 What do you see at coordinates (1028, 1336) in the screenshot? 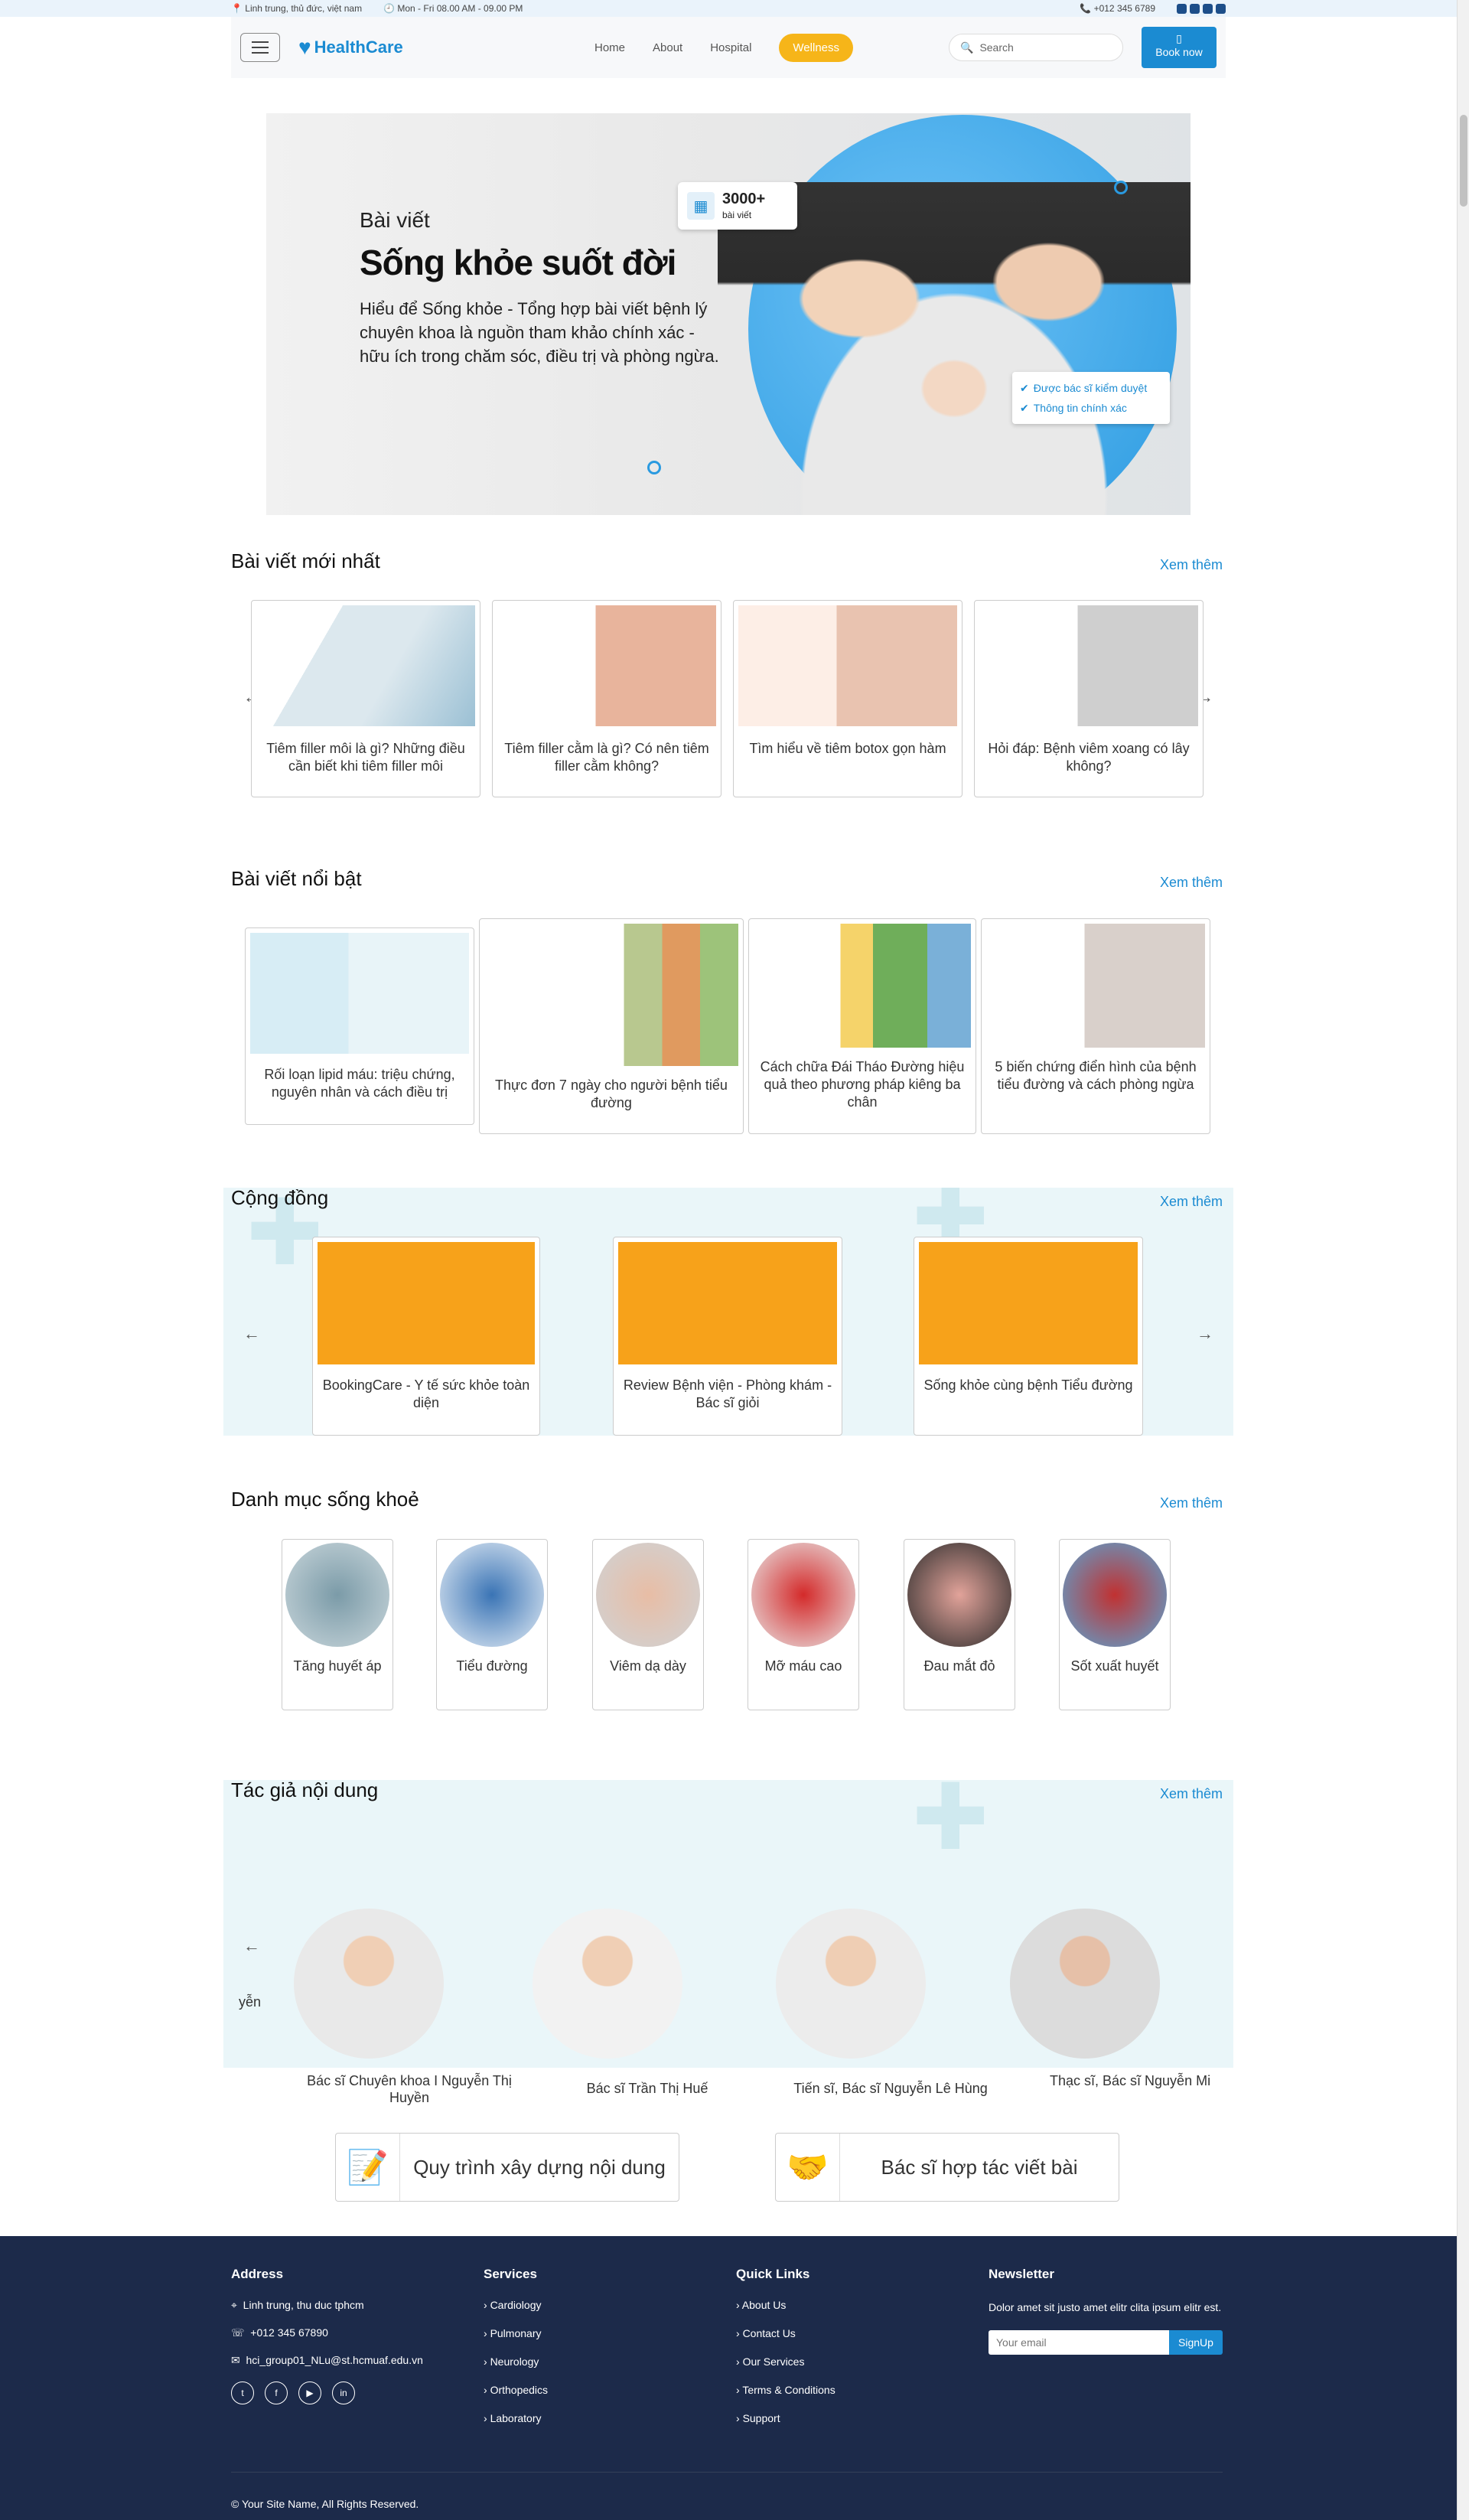
I see `community-card: Sống khỏe cùng bệnh Tiểu đường` at bounding box center [1028, 1336].